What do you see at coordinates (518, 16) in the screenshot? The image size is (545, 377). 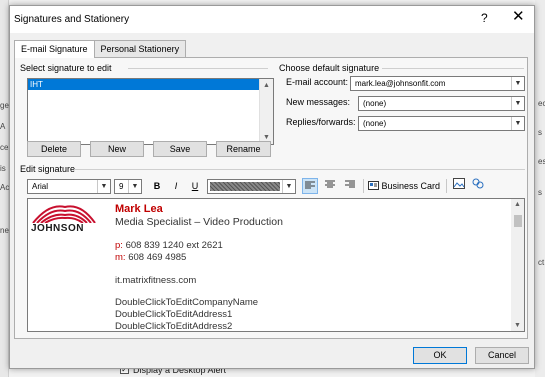 I see `close-icon: ✕` at bounding box center [518, 16].